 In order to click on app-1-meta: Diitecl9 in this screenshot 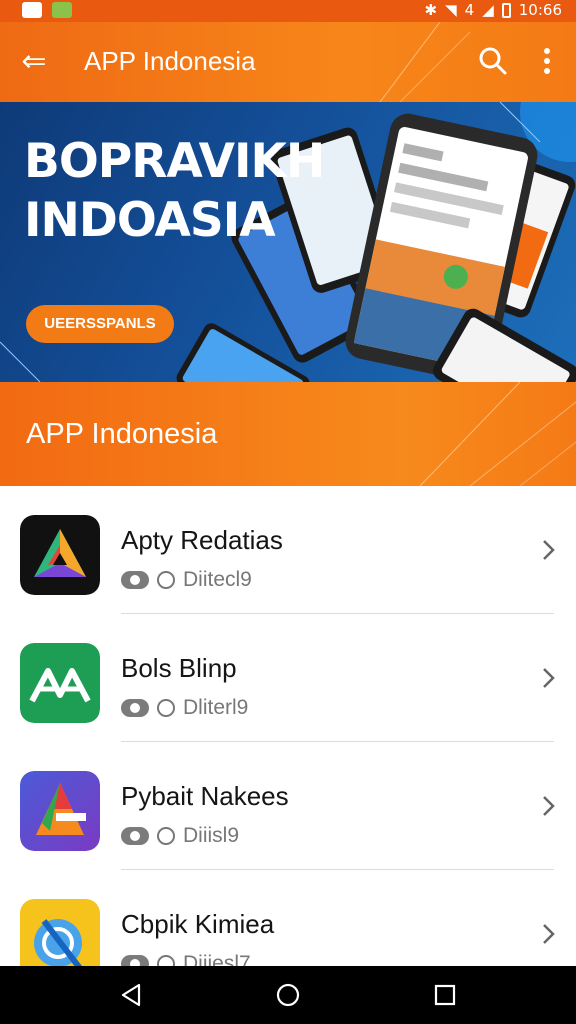, I will do `click(186, 580)`.